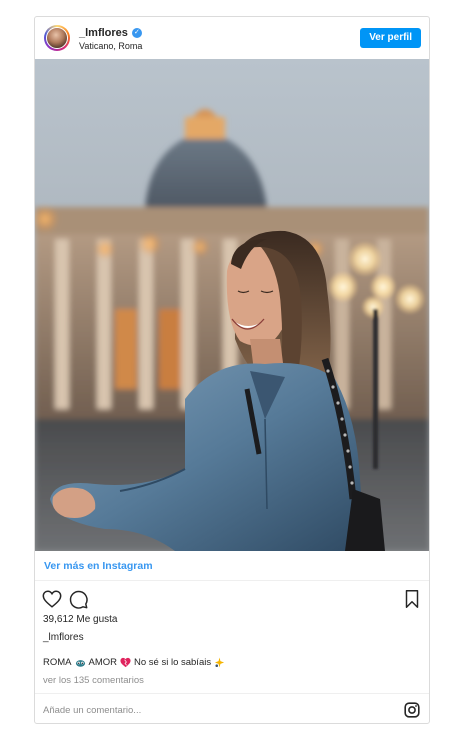 The height and width of the screenshot is (750, 458). What do you see at coordinates (136, 33) in the screenshot?
I see `verified-icon: ✓` at bounding box center [136, 33].